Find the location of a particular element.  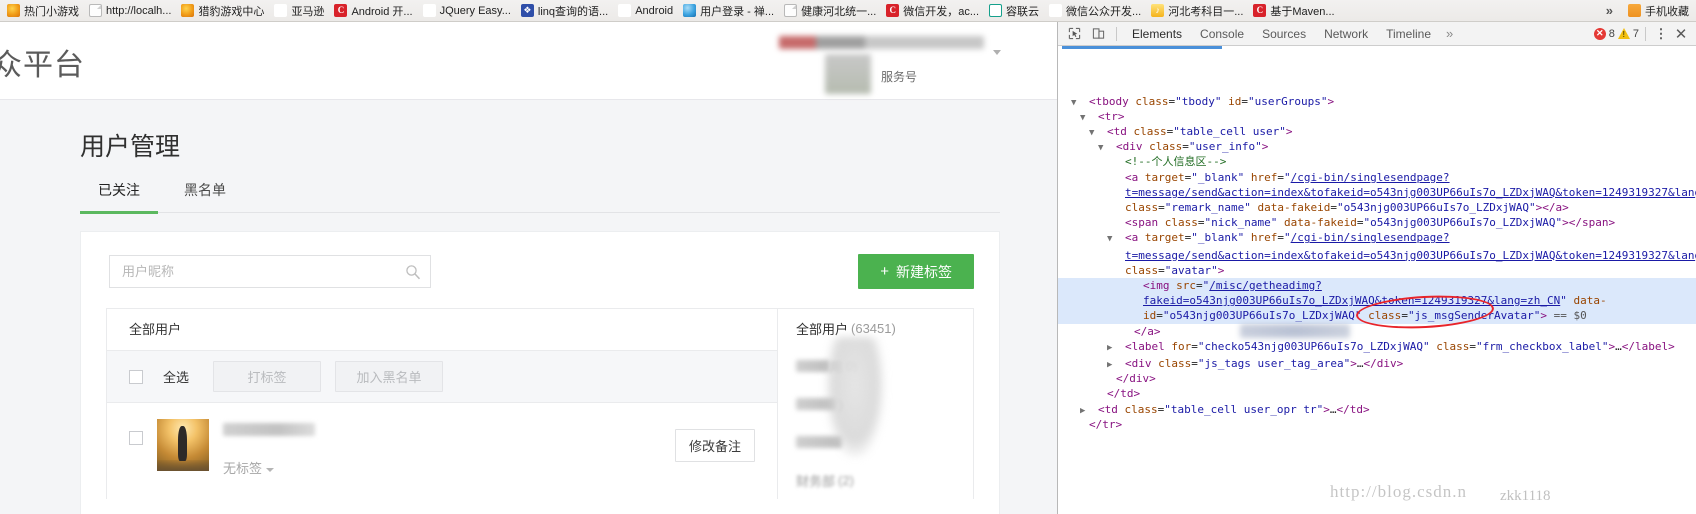

bookmark-folder-mobile: 手机收藏 is located at coordinates (1658, 11).